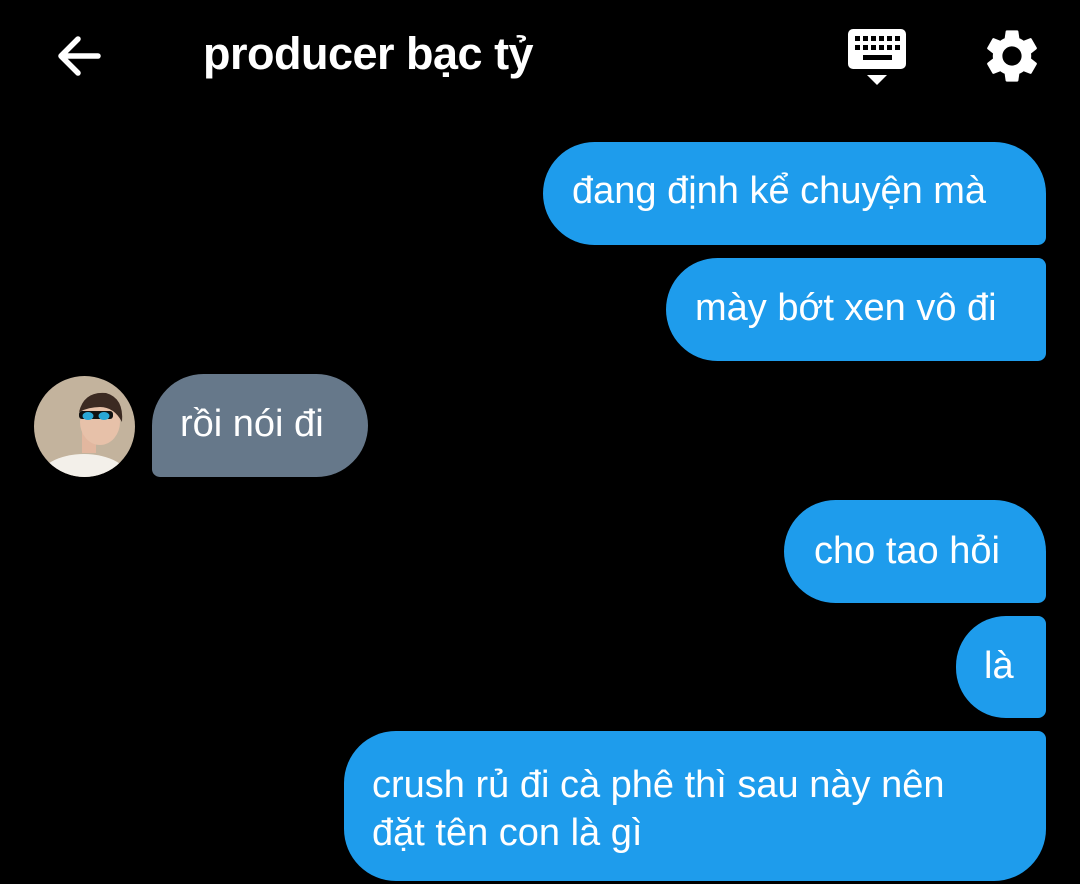 The image size is (1080, 884). I want to click on sent-message-bubble: là, so click(1001, 667).